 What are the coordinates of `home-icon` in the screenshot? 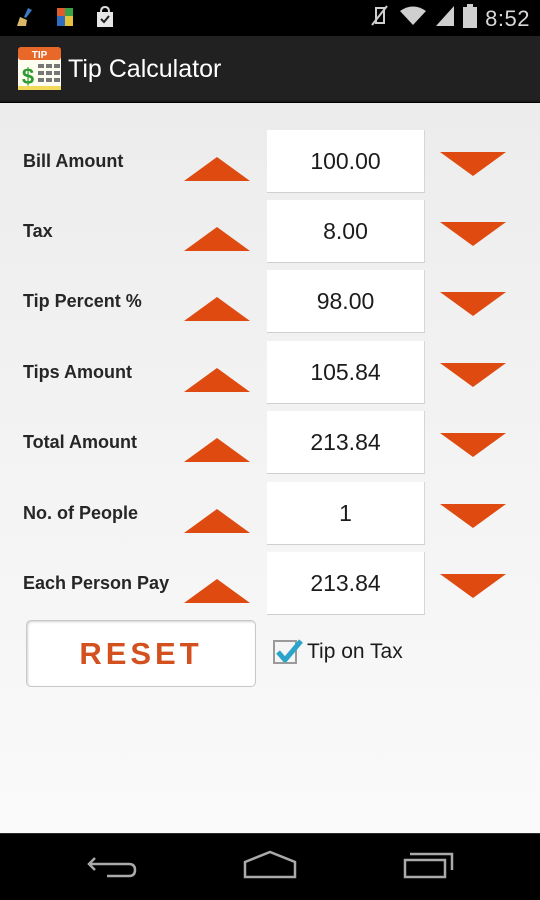 It's located at (270, 867).